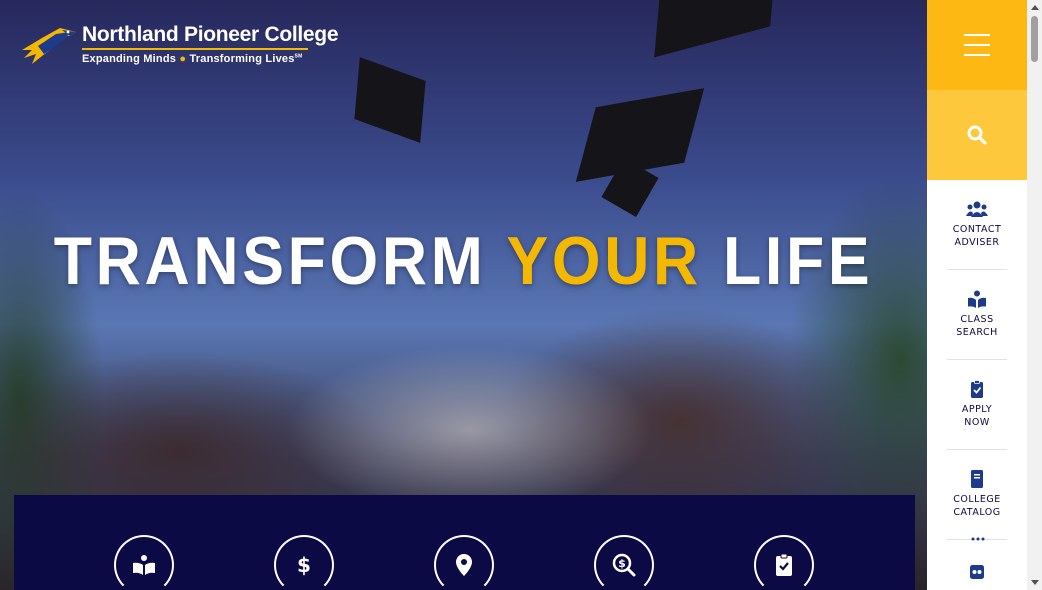 Image resolution: width=1042 pixels, height=590 pixels. I want to click on tagline-part2: Transforming Lives, so click(242, 59).